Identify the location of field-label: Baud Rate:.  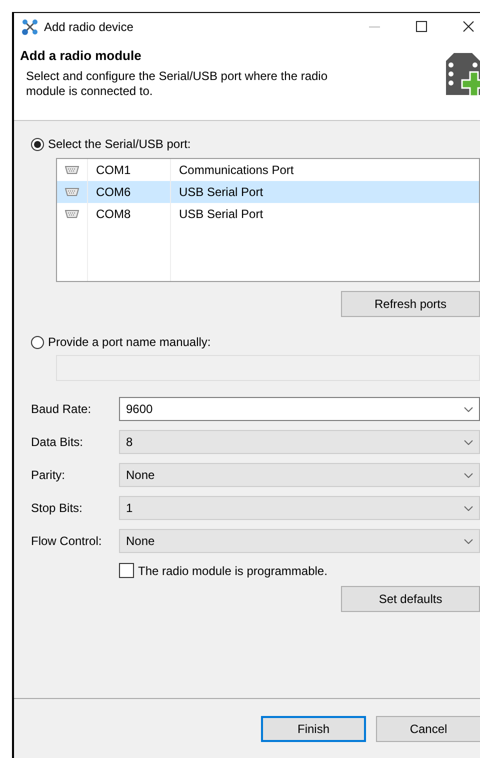
(61, 409).